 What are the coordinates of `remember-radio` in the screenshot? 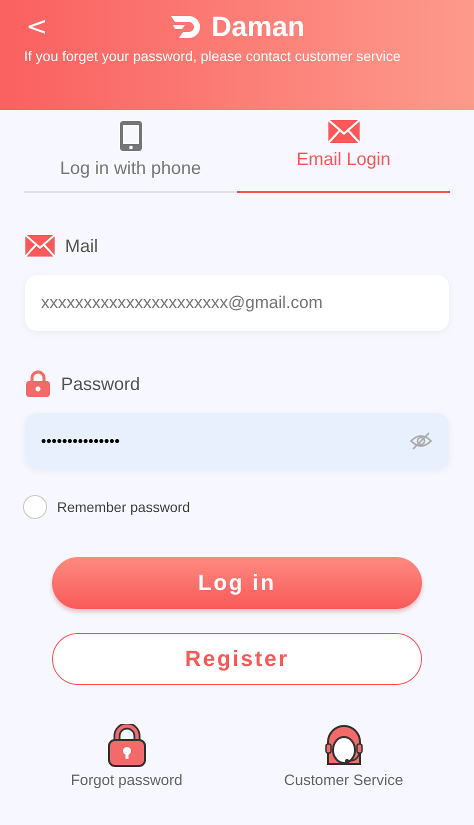 It's located at (35, 507).